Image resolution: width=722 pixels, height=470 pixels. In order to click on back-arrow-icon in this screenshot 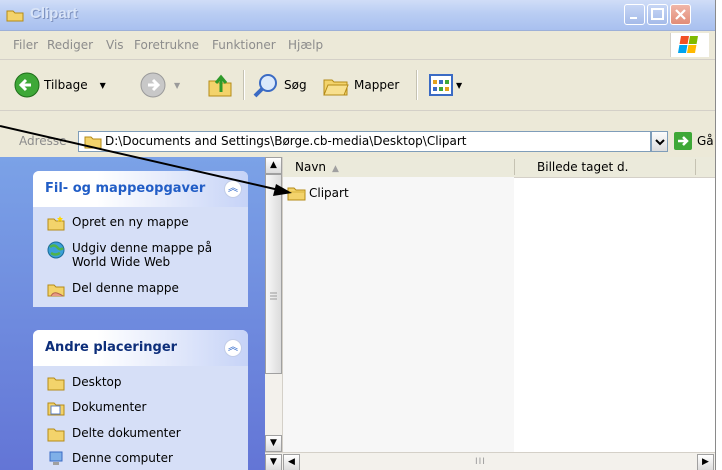, I will do `click(27, 85)`.